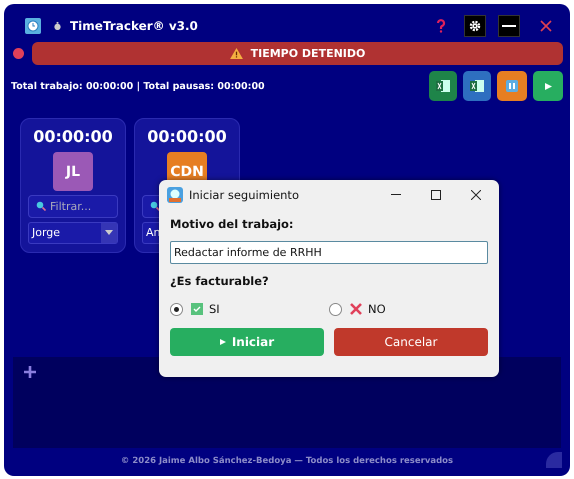 The image size is (574, 479). I want to click on warning-icon, so click(236, 53).